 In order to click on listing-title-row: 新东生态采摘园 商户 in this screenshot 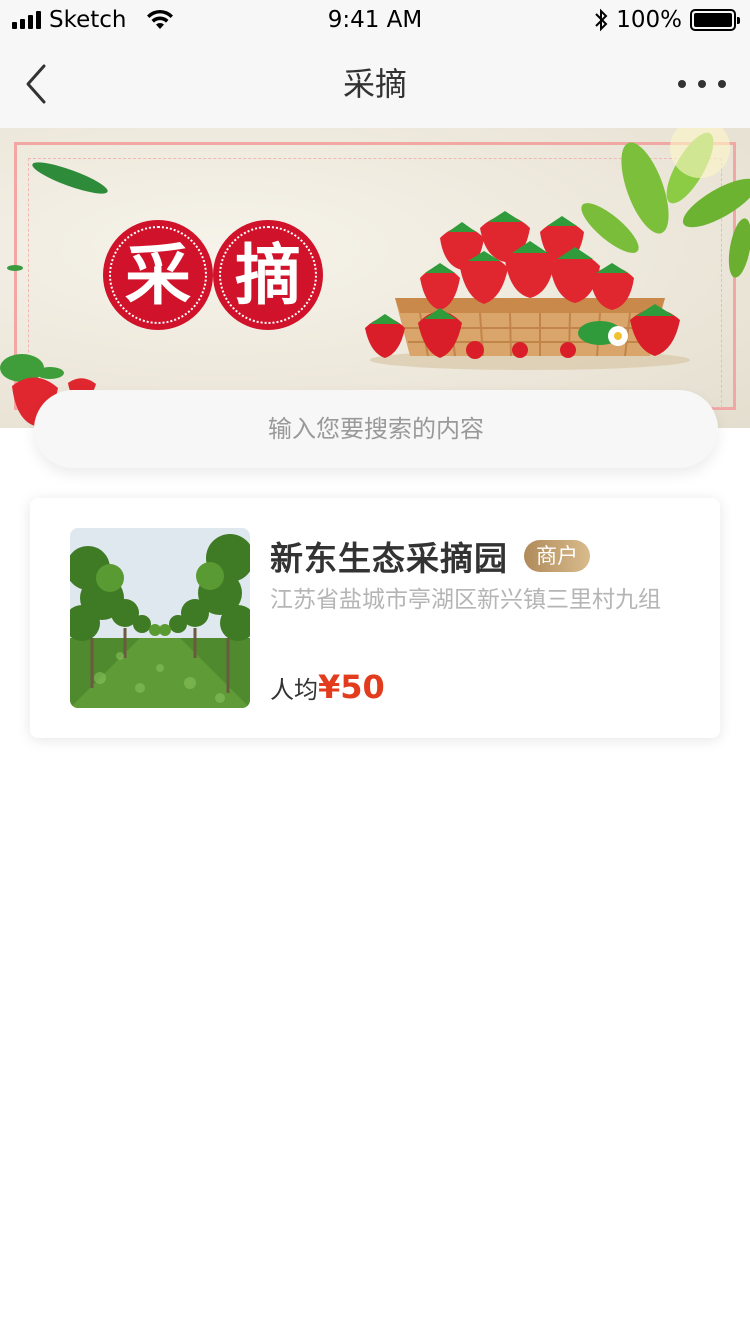, I will do `click(430, 556)`.